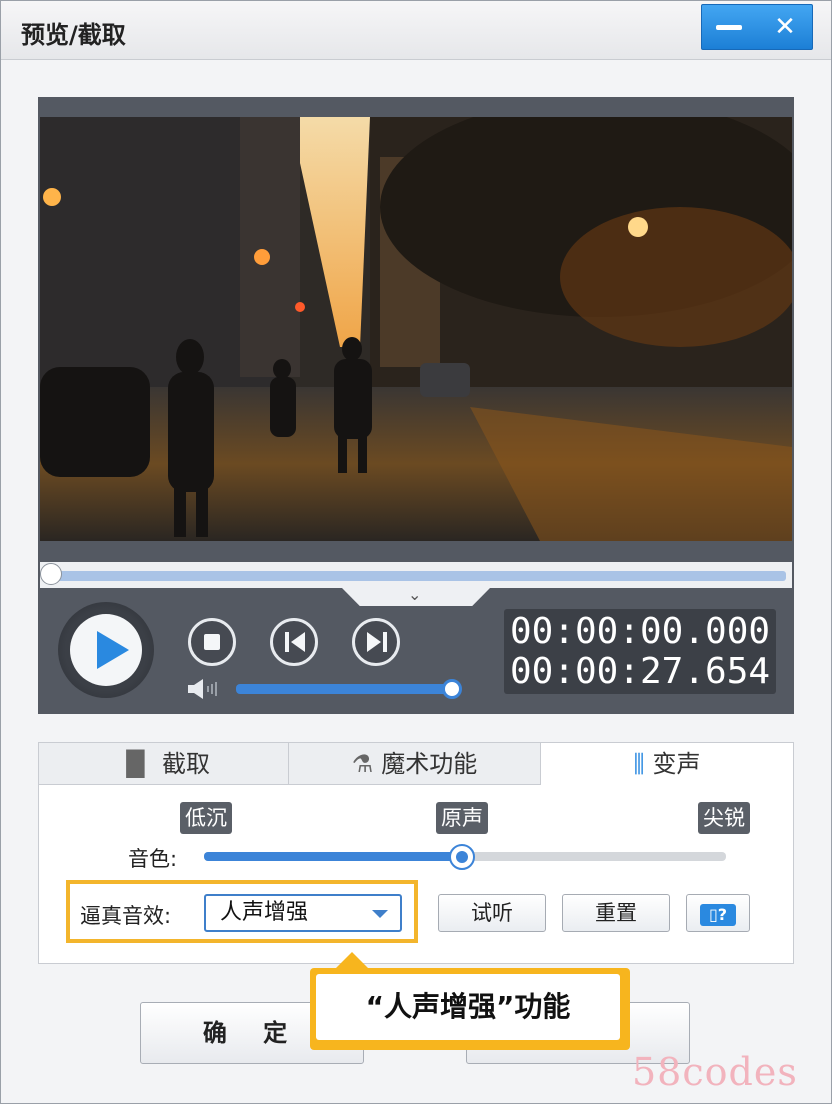 The height and width of the screenshot is (1104, 832). What do you see at coordinates (785, 27) in the screenshot?
I see `close-button: ✕` at bounding box center [785, 27].